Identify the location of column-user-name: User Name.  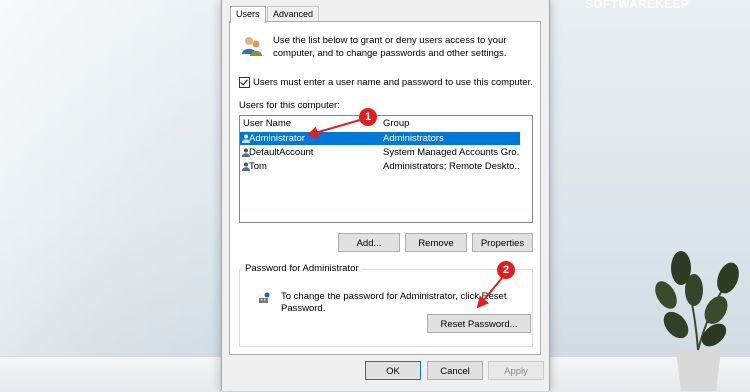
(267, 123).